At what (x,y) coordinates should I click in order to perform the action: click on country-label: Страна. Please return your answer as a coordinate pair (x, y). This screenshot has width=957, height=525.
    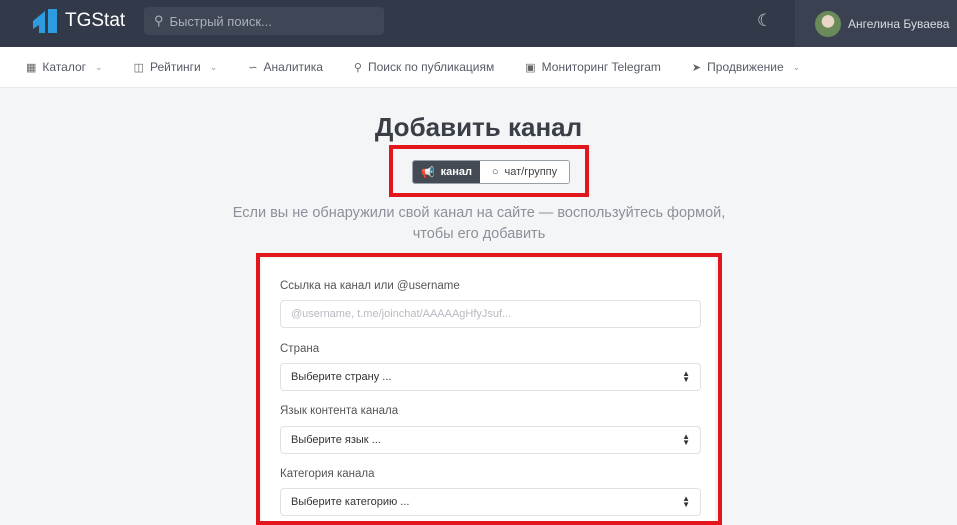
    Looking at the image, I should click on (300, 349).